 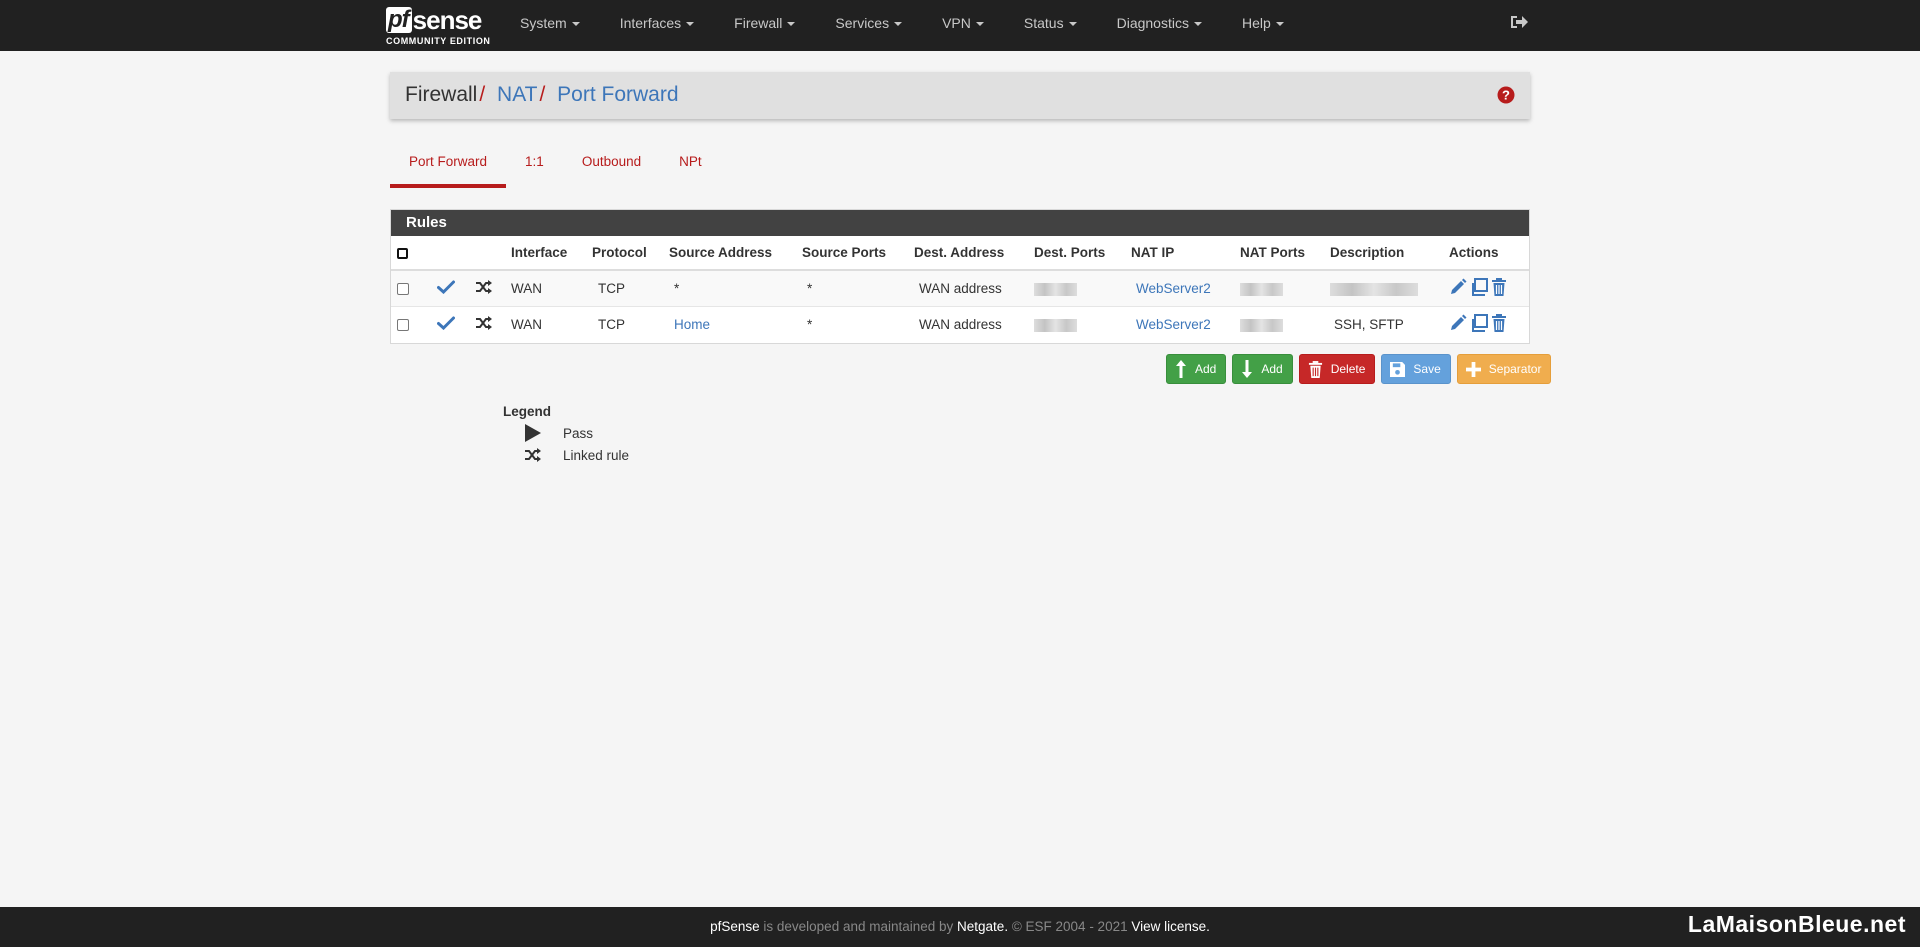 What do you see at coordinates (1337, 369) in the screenshot?
I see `delete-button: Delete` at bounding box center [1337, 369].